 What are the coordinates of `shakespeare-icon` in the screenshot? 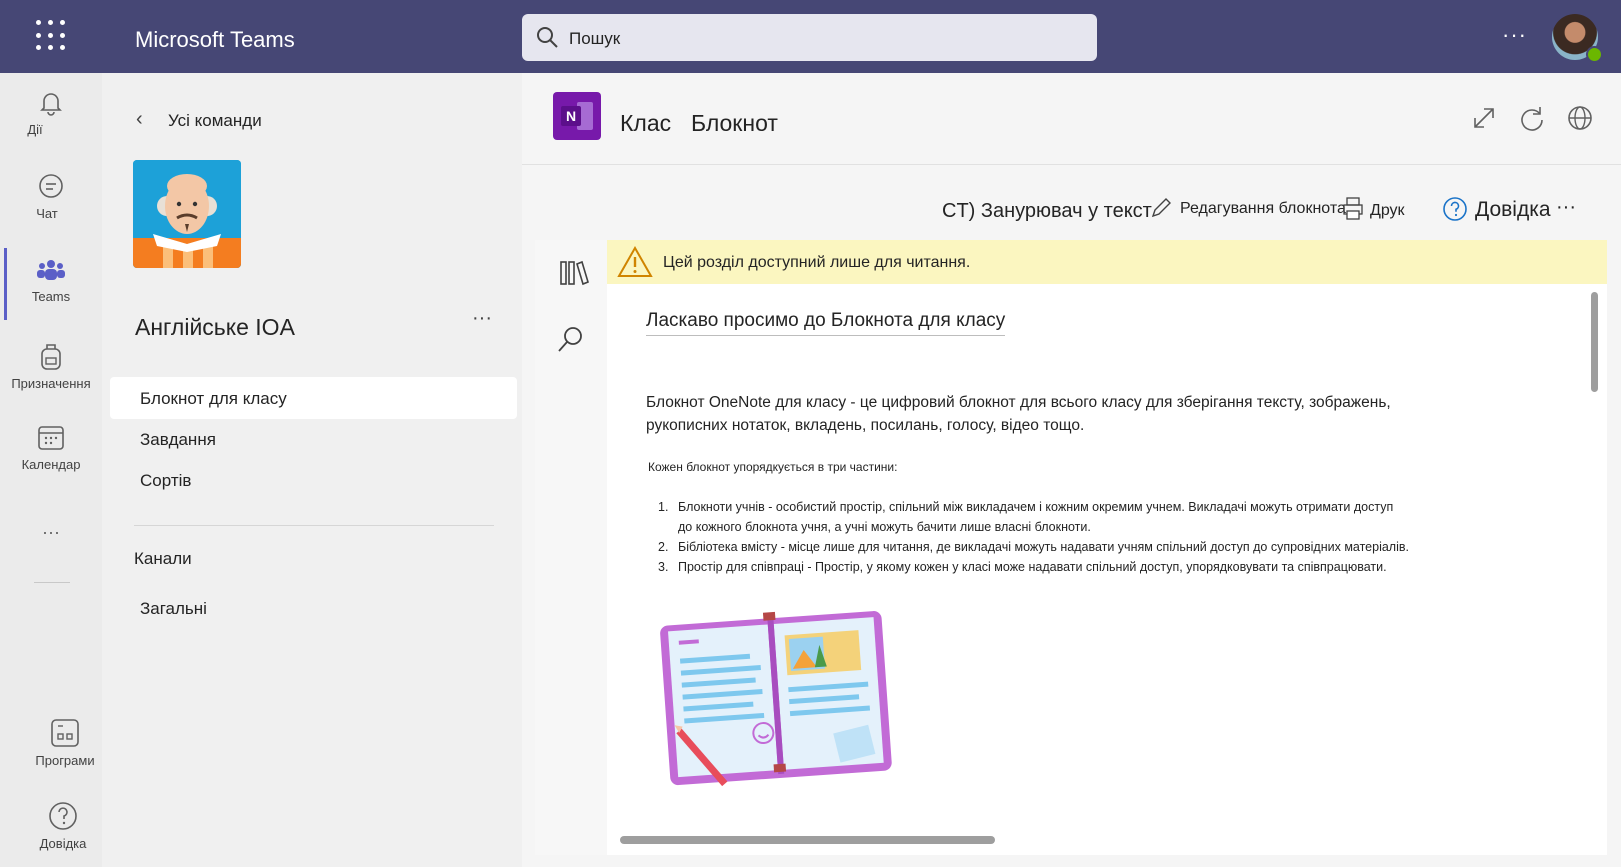 It's located at (187, 214).